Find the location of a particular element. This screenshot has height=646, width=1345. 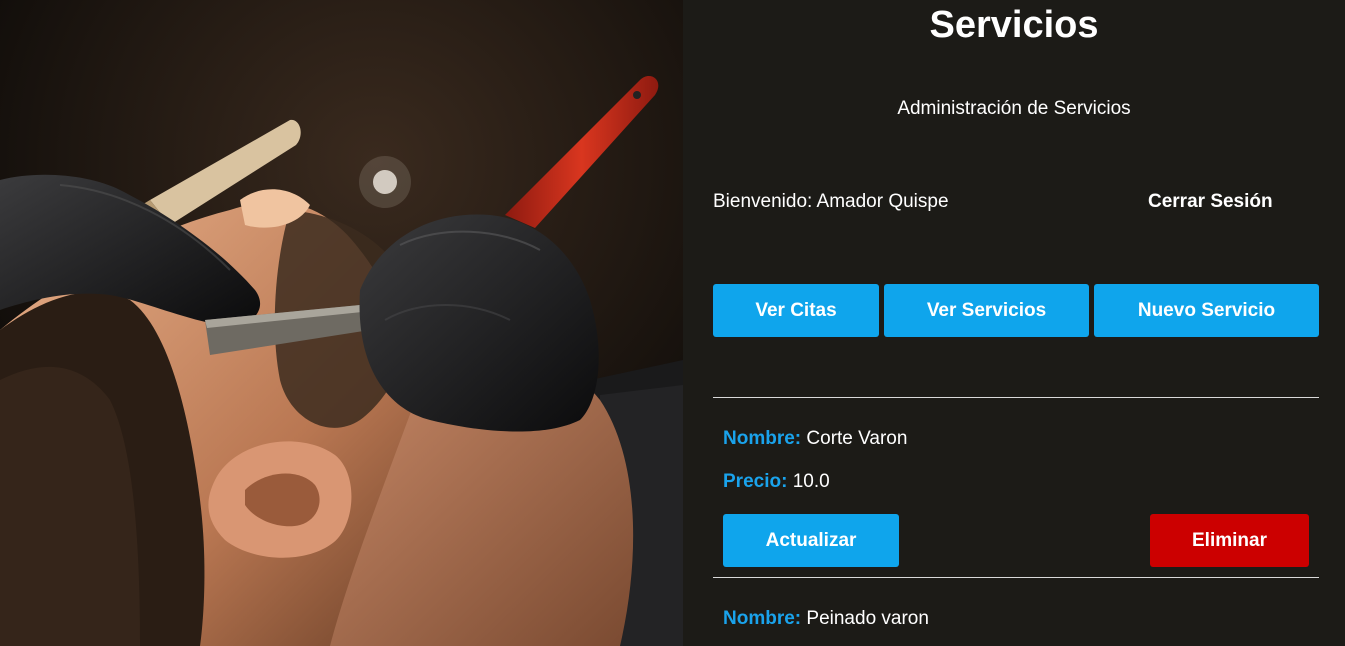

nuevo-servicio-button: Nuevo Servicio is located at coordinates (1206, 310).